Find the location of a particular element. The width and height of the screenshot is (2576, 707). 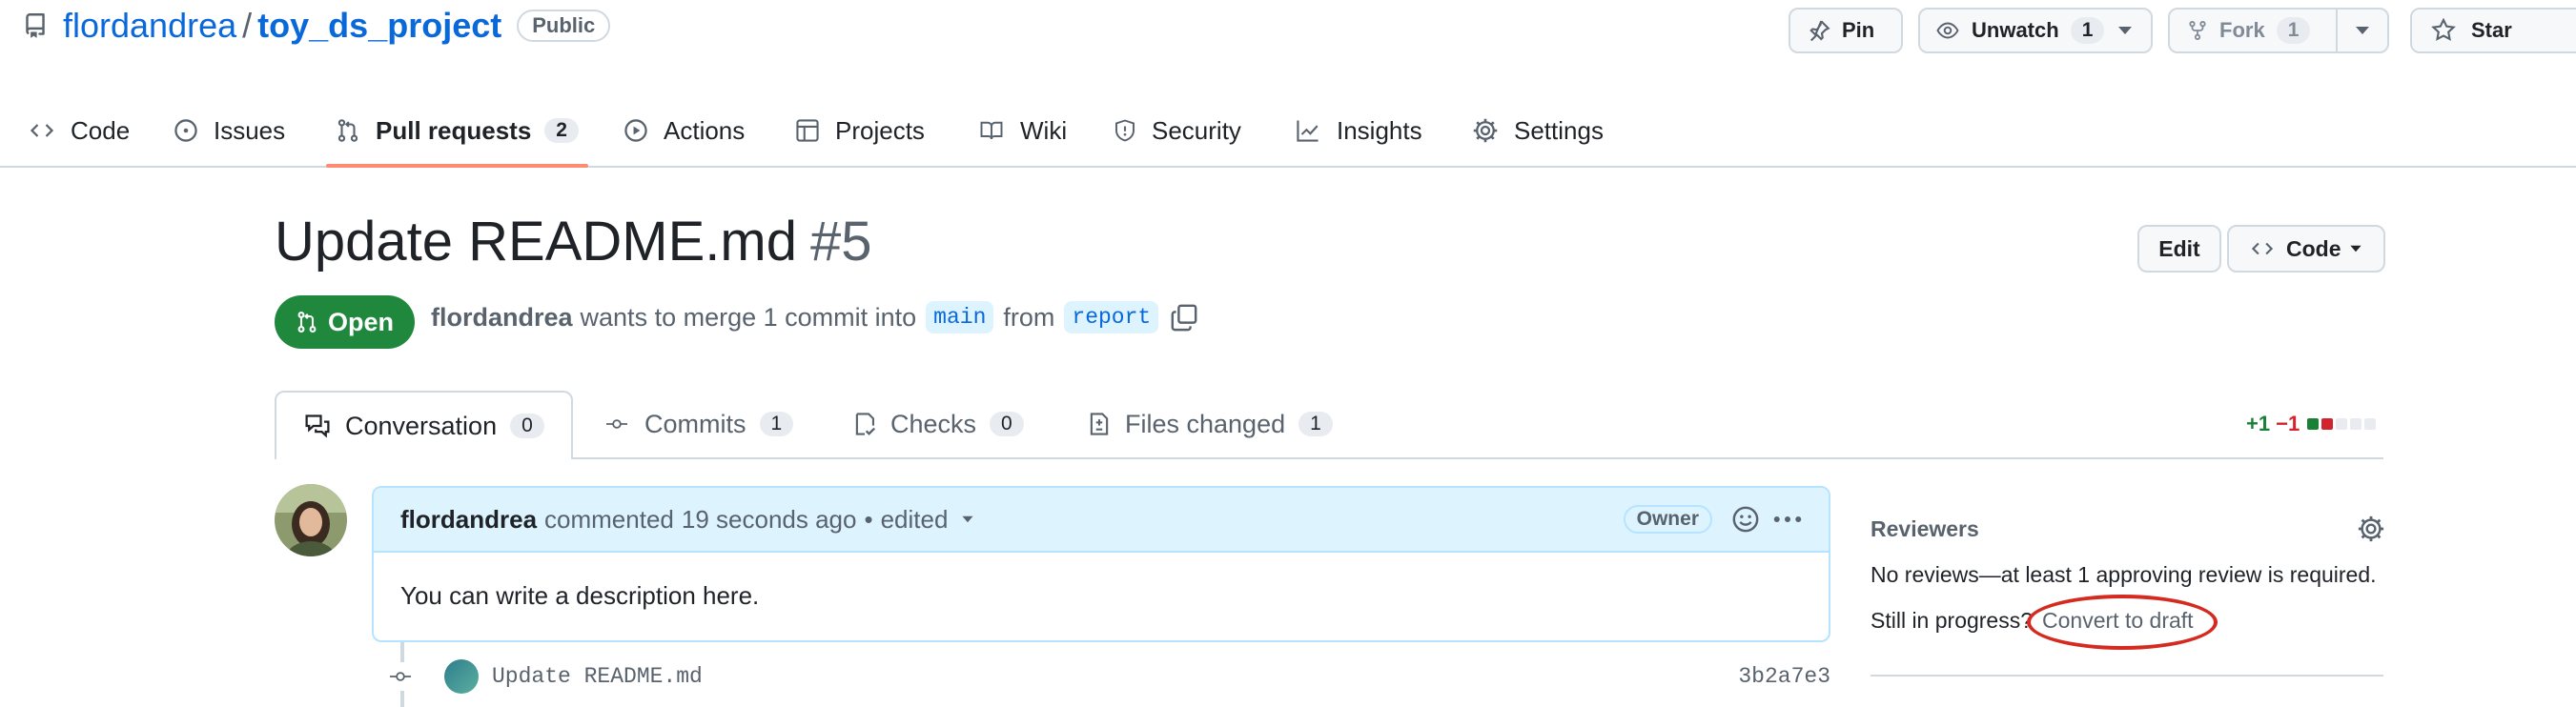

base-branch: main is located at coordinates (960, 317).